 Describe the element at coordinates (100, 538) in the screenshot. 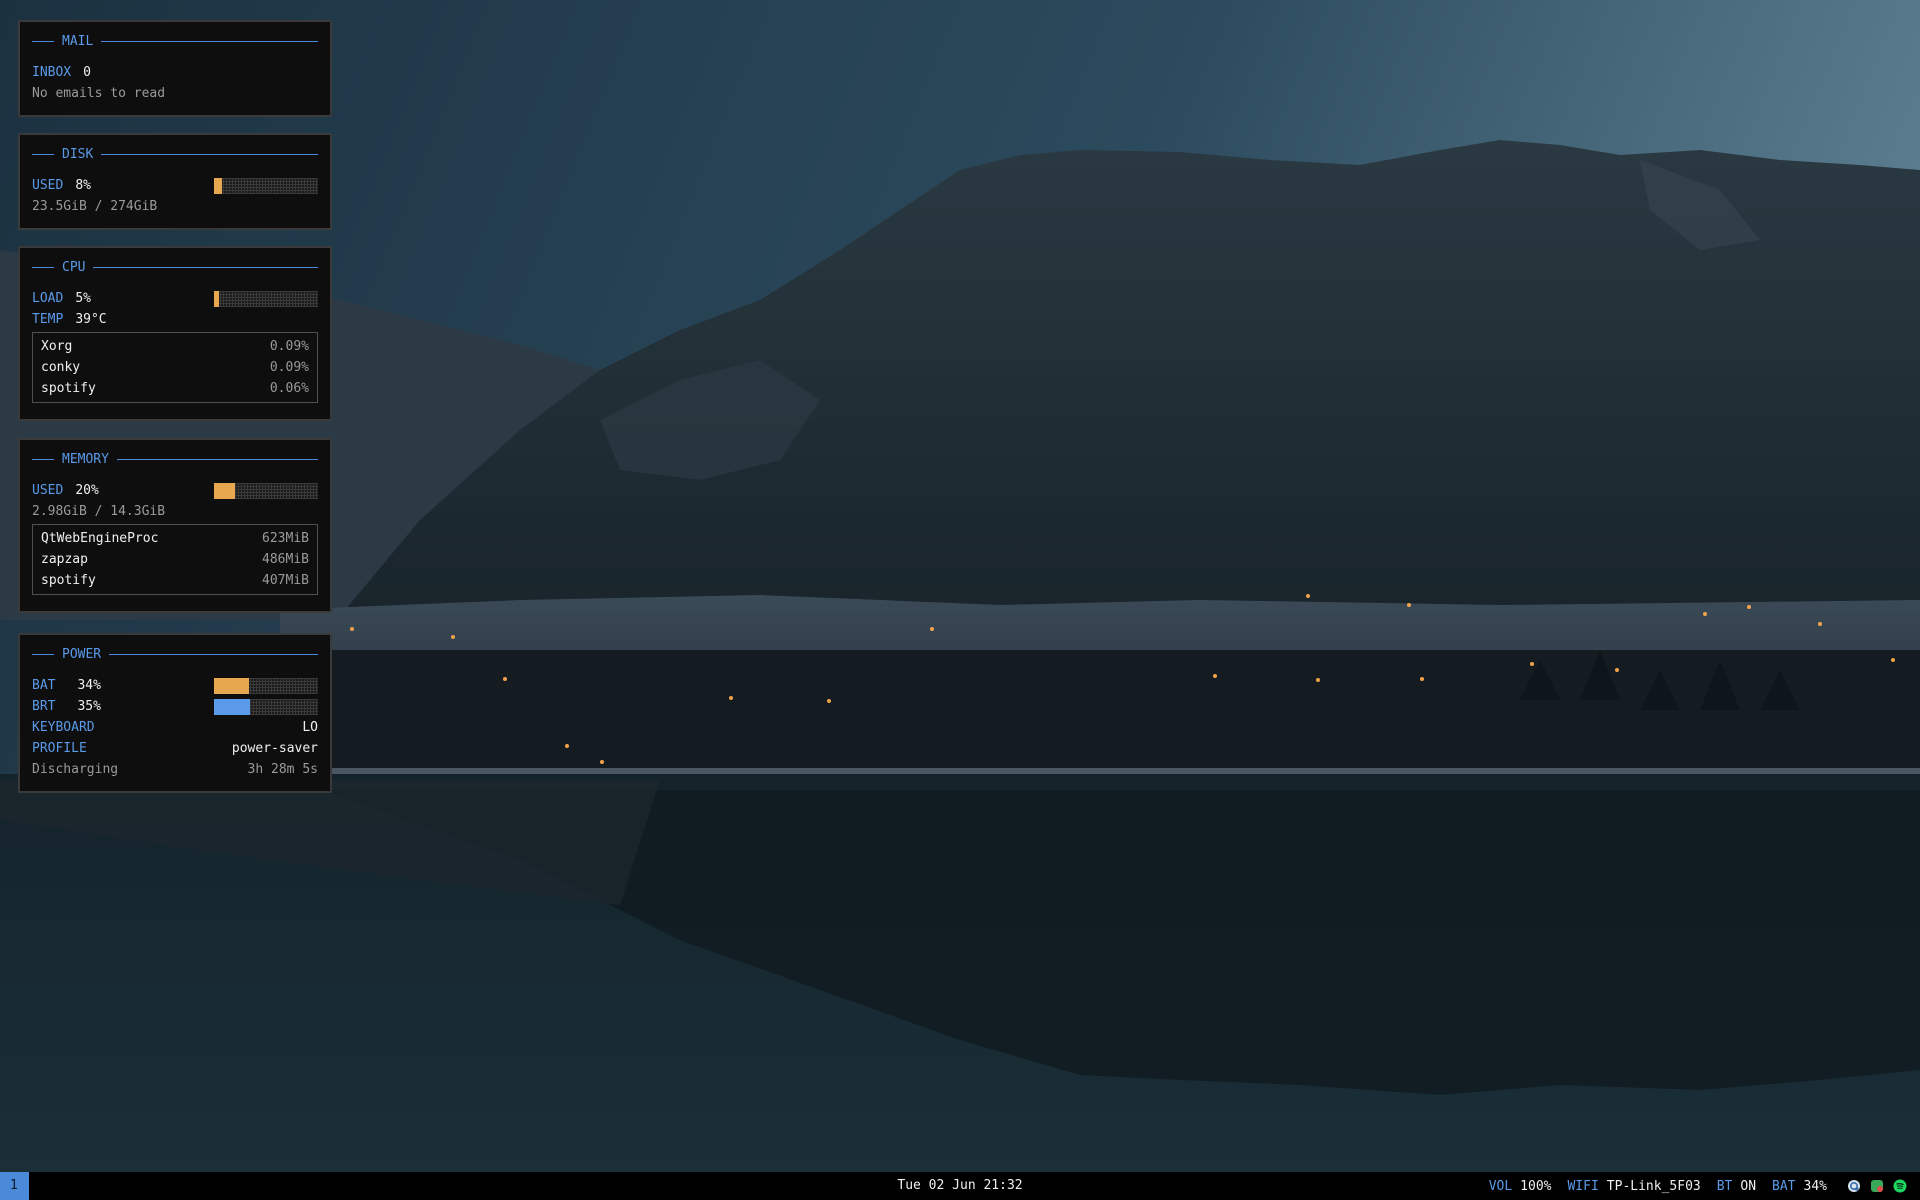

I see `process-name: QtWebEngineProc` at that location.